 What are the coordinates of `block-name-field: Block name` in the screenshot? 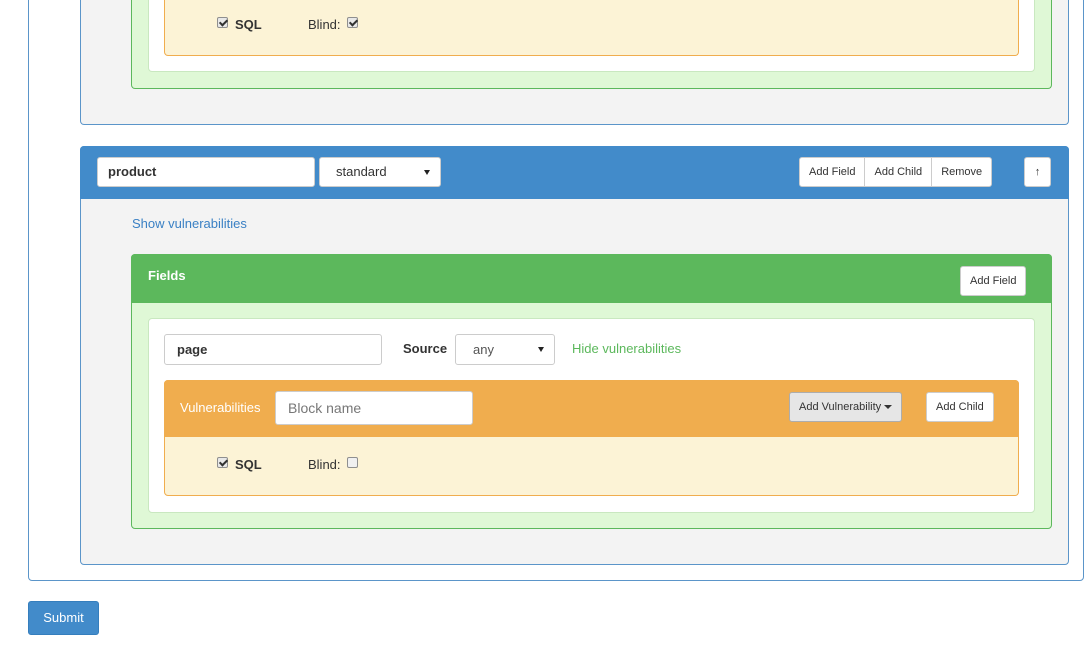 It's located at (374, 408).